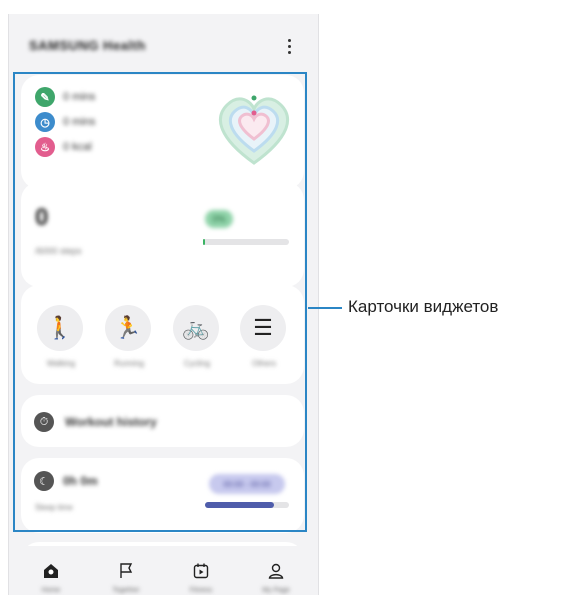  Describe the element at coordinates (289, 46) in the screenshot. I see `more-options-icon` at that location.